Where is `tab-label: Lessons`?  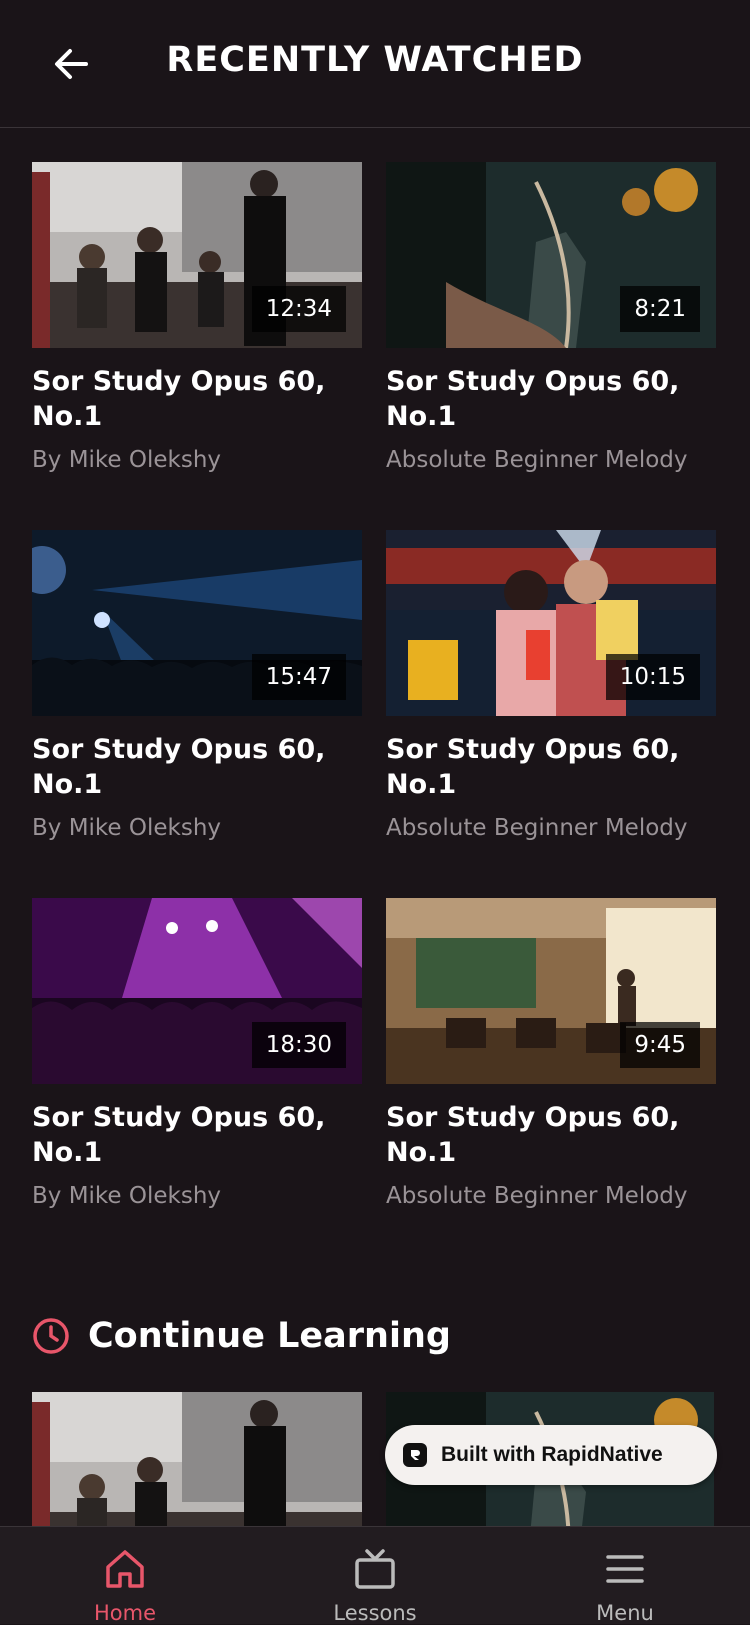 tab-label: Lessons is located at coordinates (375, 1613).